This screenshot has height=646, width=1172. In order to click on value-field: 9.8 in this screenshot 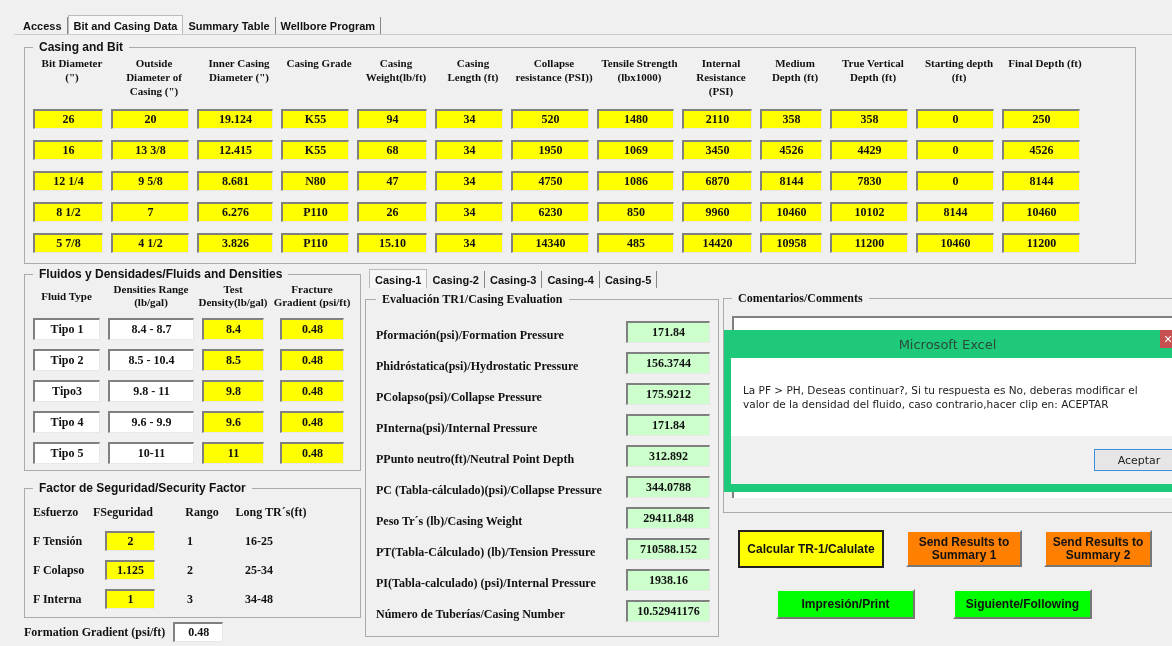, I will do `click(233, 391)`.